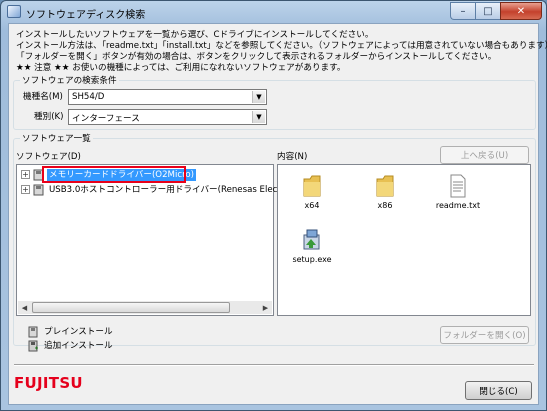 This screenshot has width=547, height=411. I want to click on up-button: 上へ戻る(U), so click(484, 155).